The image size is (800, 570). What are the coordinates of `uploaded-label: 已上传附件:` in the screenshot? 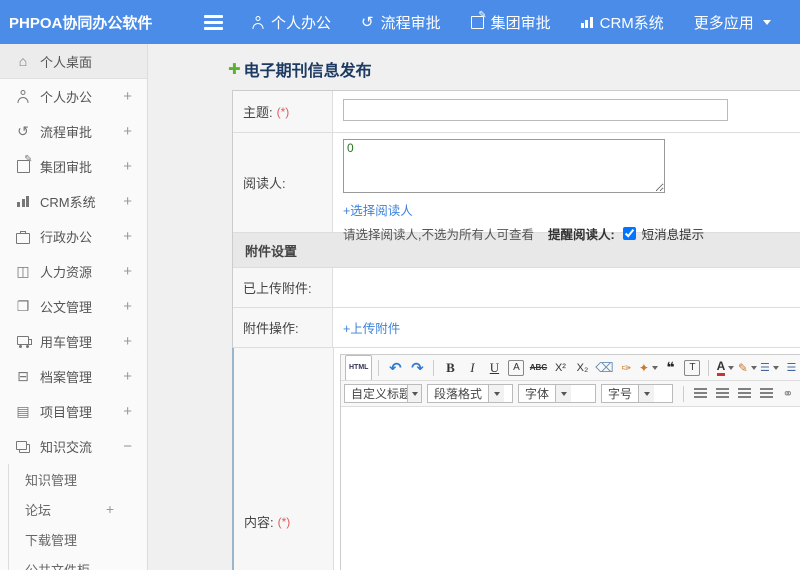 It's located at (277, 288).